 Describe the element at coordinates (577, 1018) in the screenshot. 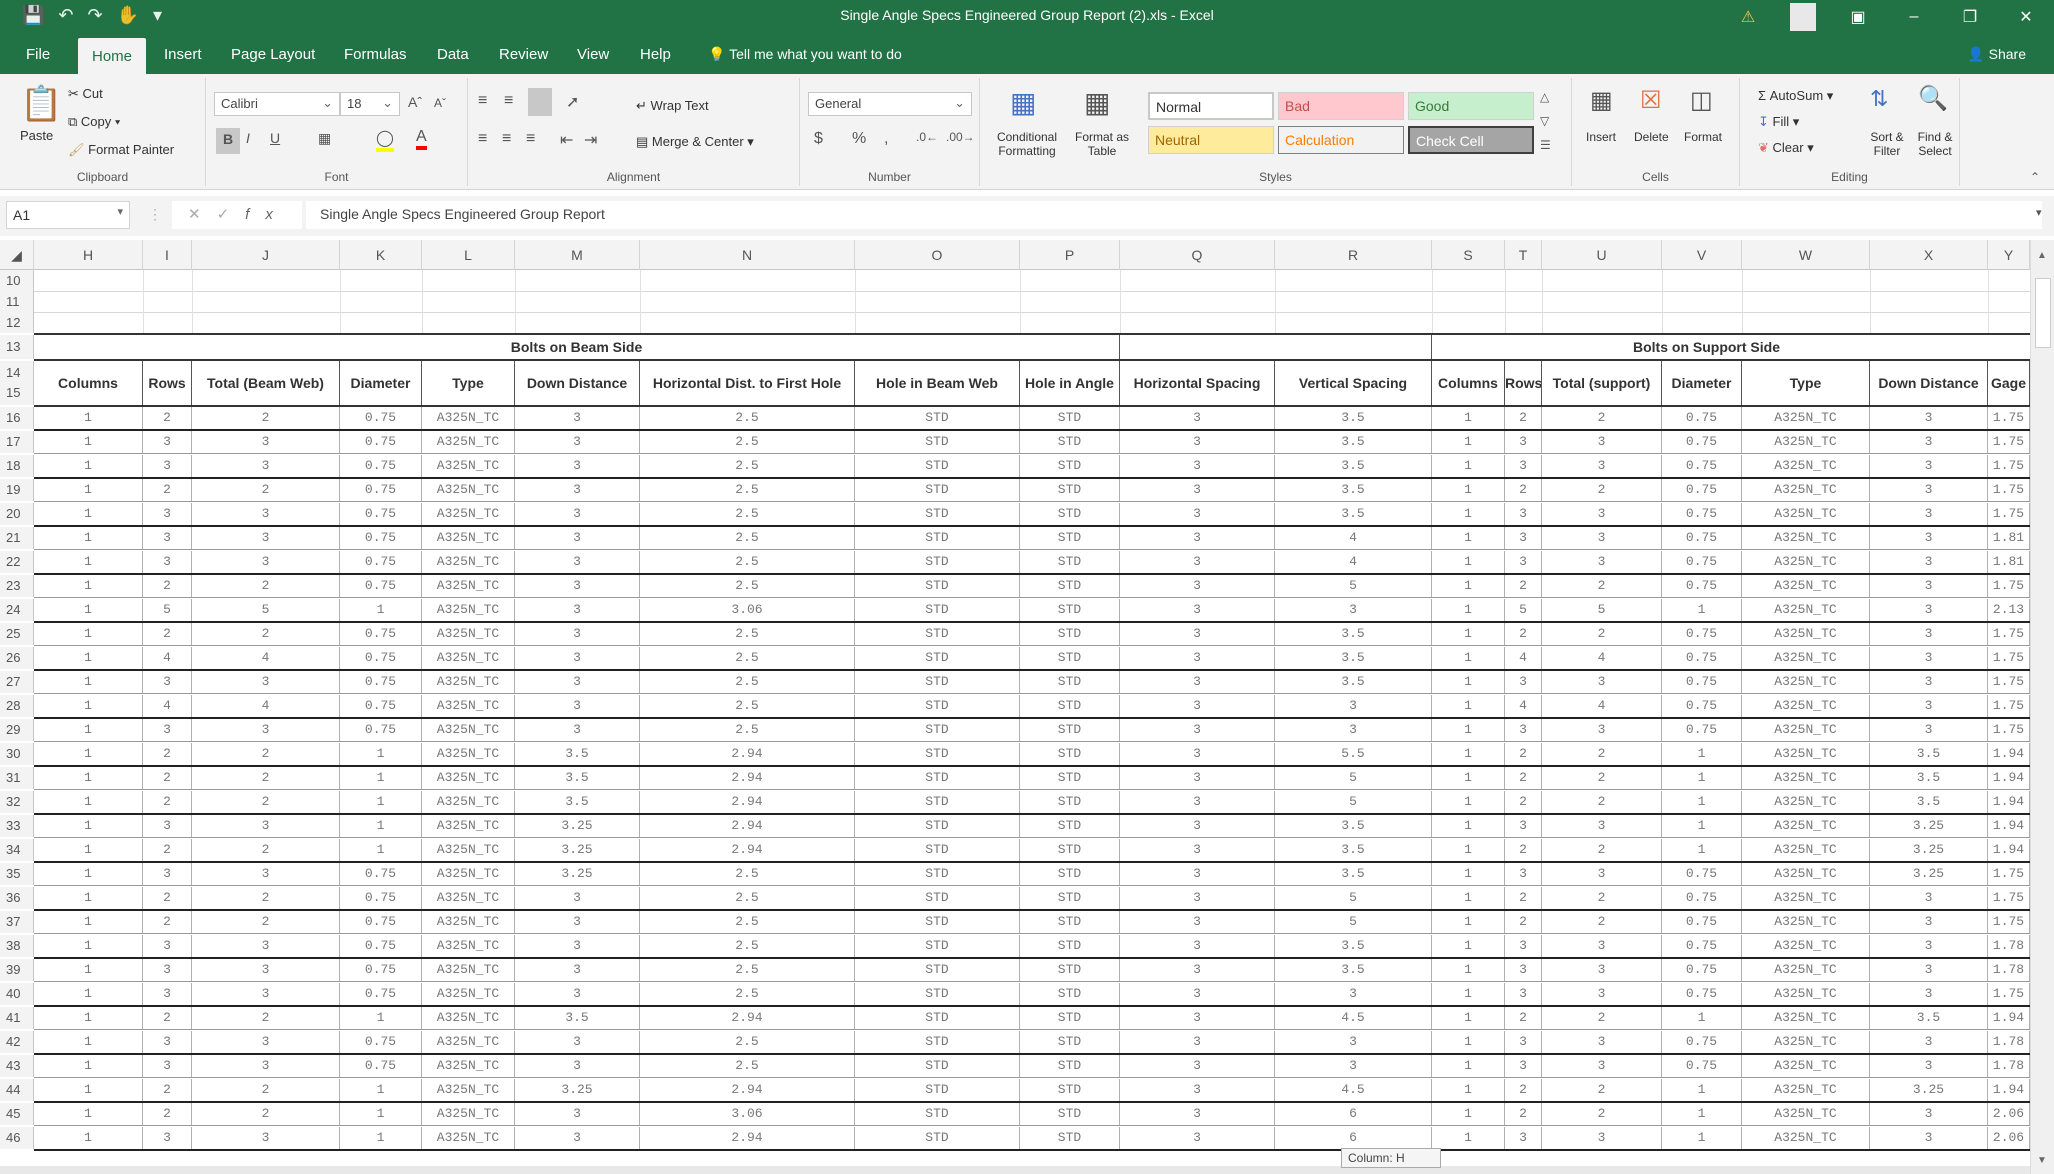

I see `cell-m: 3.5` at that location.